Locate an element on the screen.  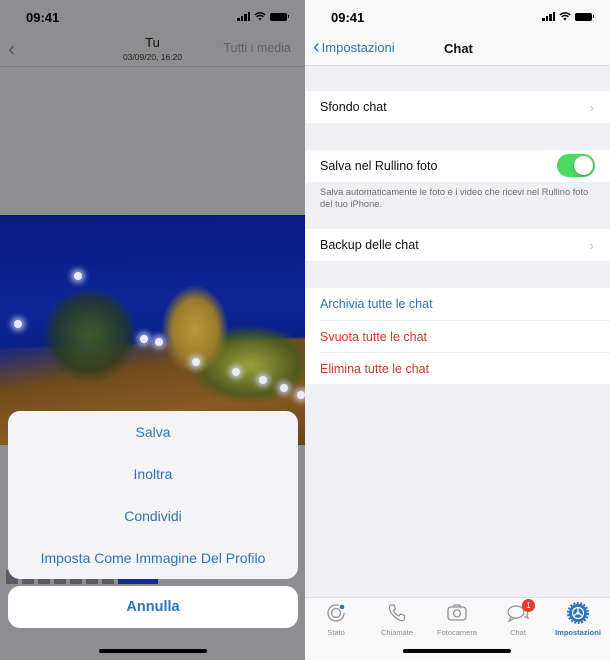
page-title: Chat is located at coordinates (458, 48).